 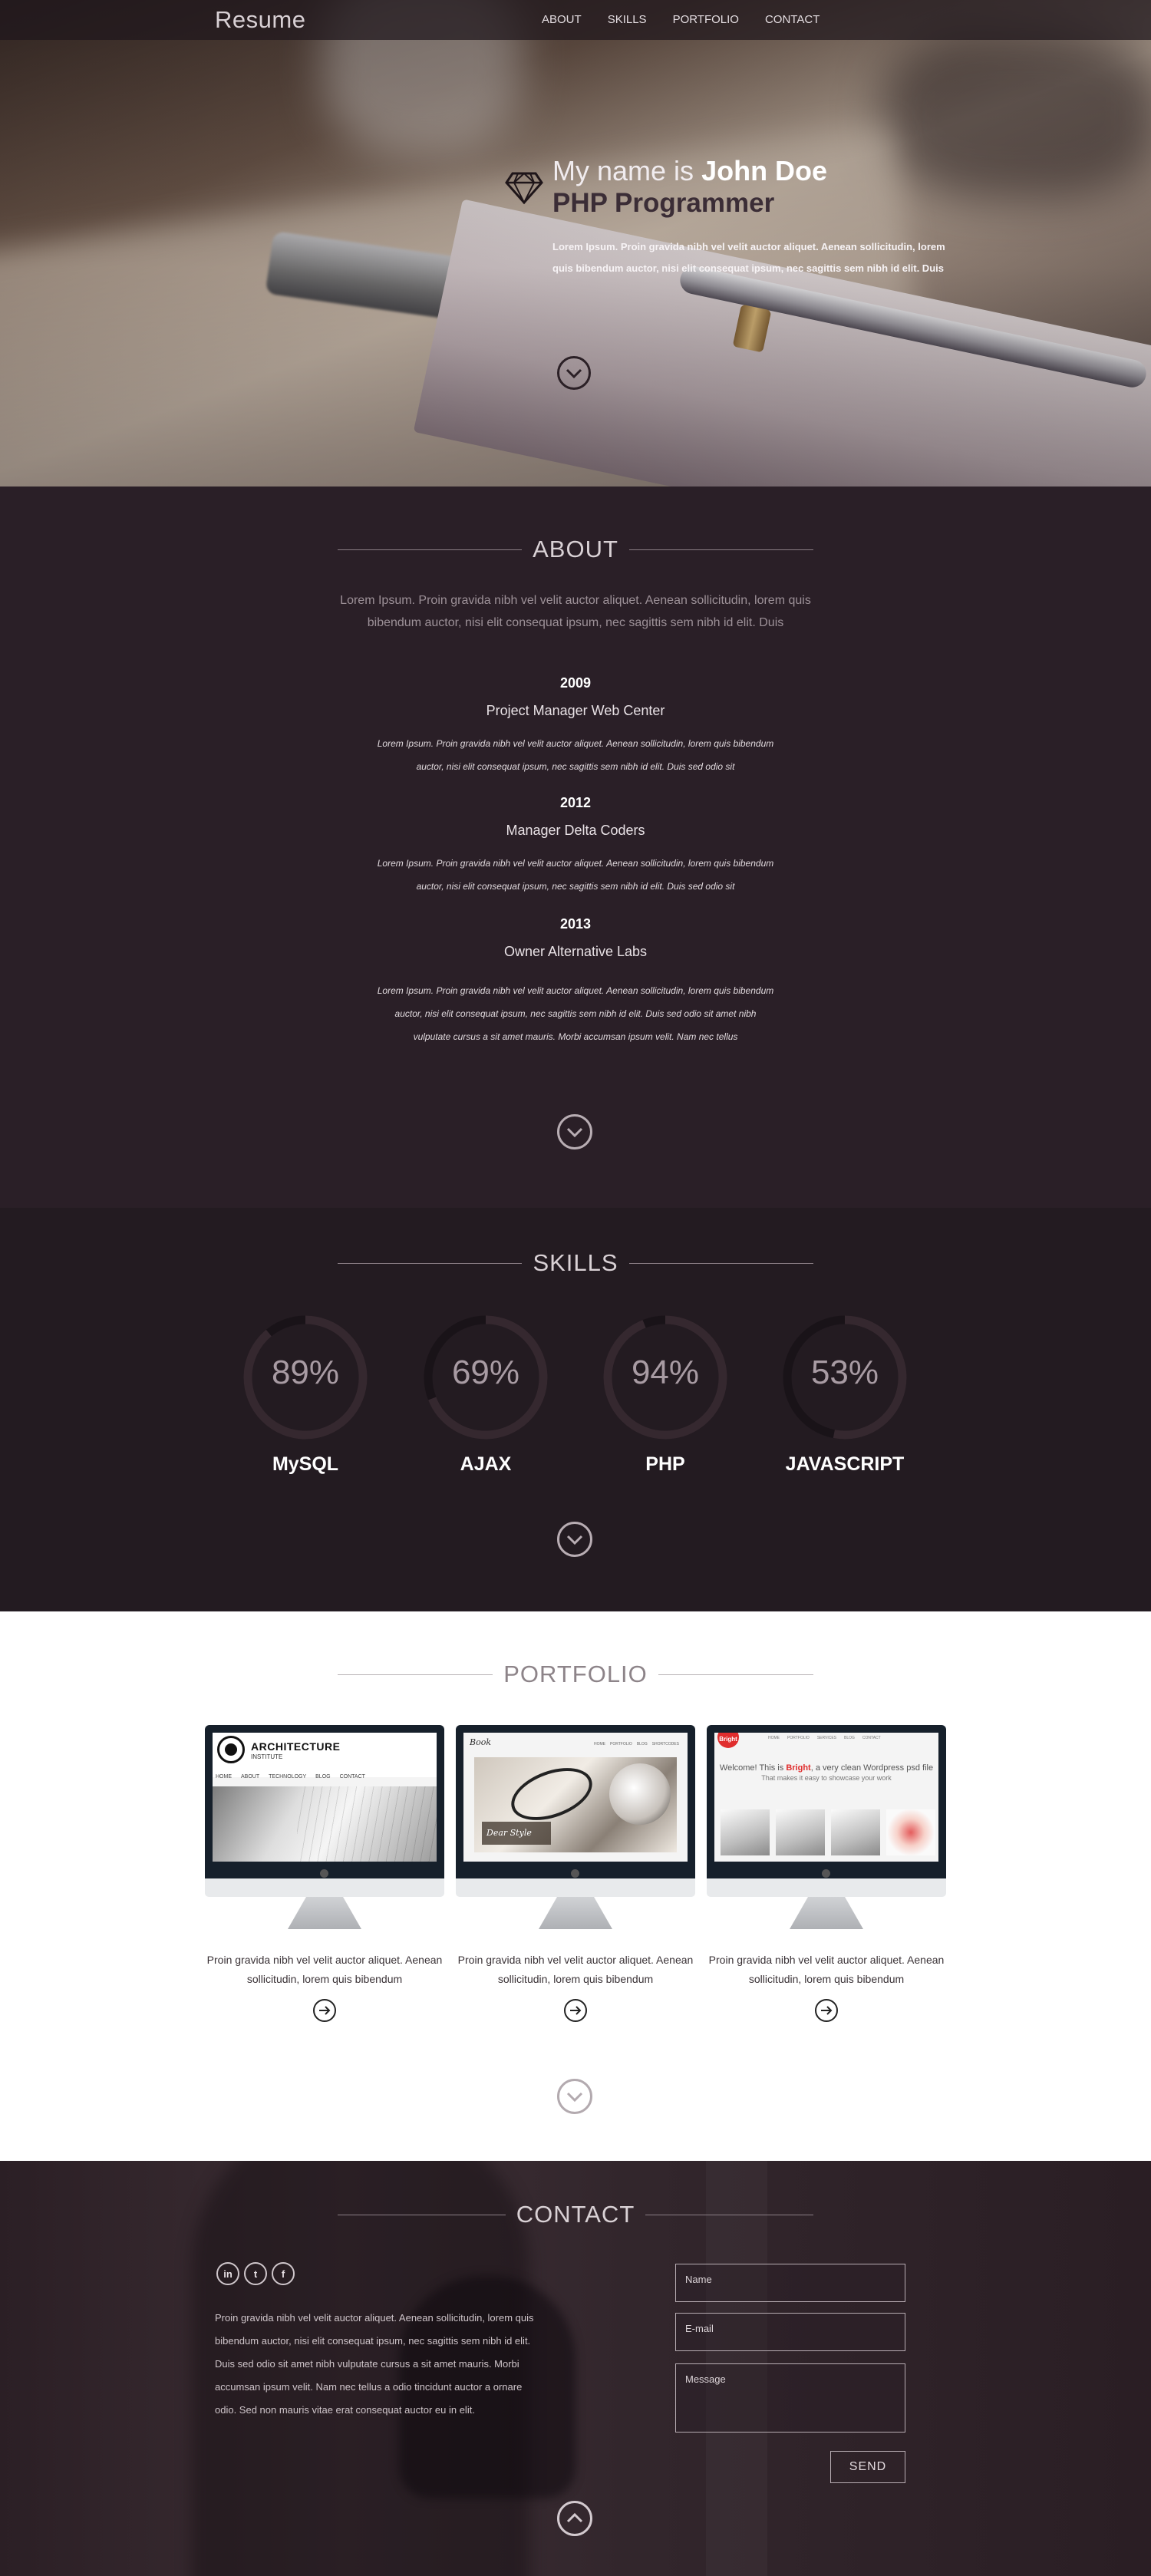 I want to click on name-field: Name, so click(x=790, y=2283).